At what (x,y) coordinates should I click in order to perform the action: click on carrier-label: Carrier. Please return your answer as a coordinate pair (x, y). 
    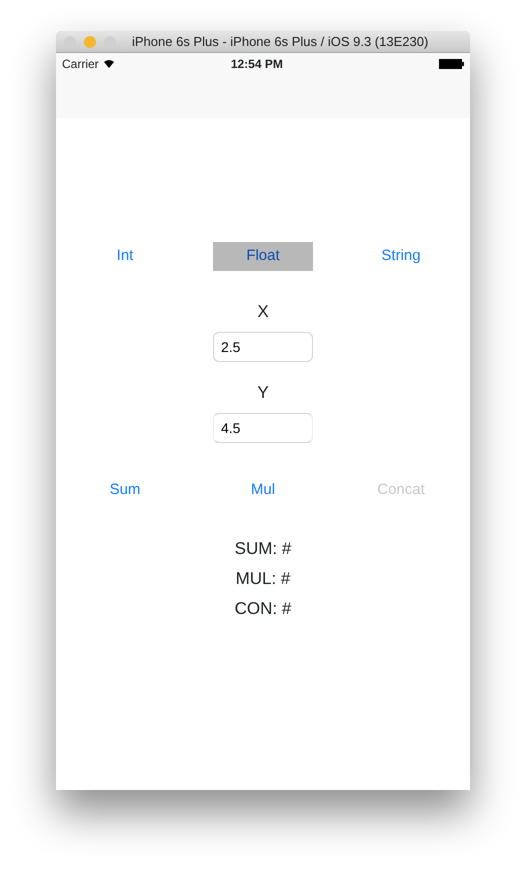
    Looking at the image, I should click on (80, 64).